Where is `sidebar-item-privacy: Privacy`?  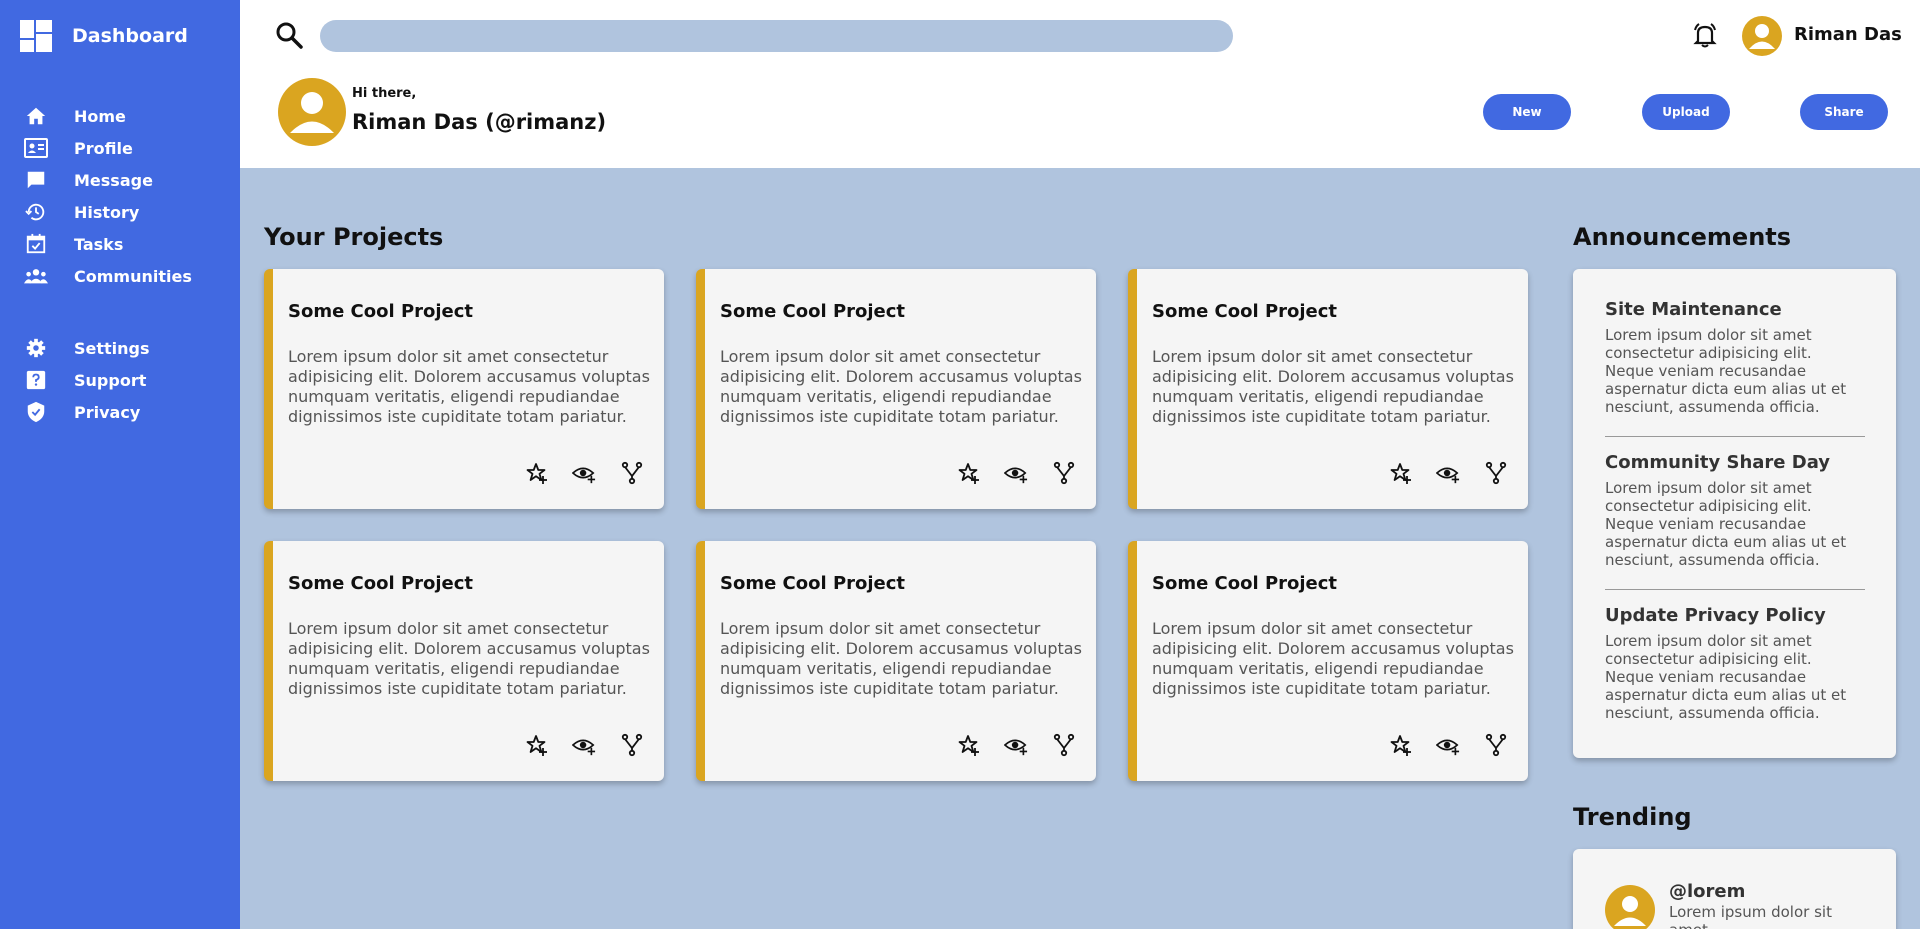 sidebar-item-privacy: Privacy is located at coordinates (120, 412).